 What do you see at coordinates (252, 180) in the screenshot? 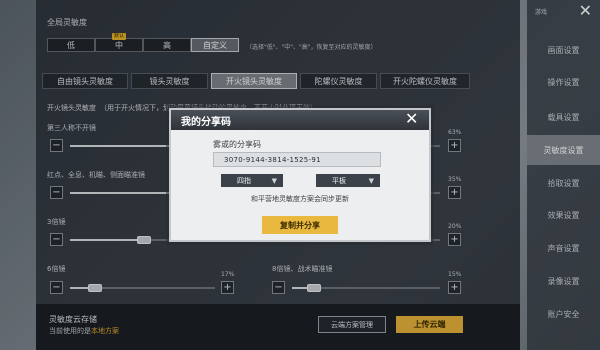
I see `finger-mode-dropdown: 四指 ▼` at bounding box center [252, 180].